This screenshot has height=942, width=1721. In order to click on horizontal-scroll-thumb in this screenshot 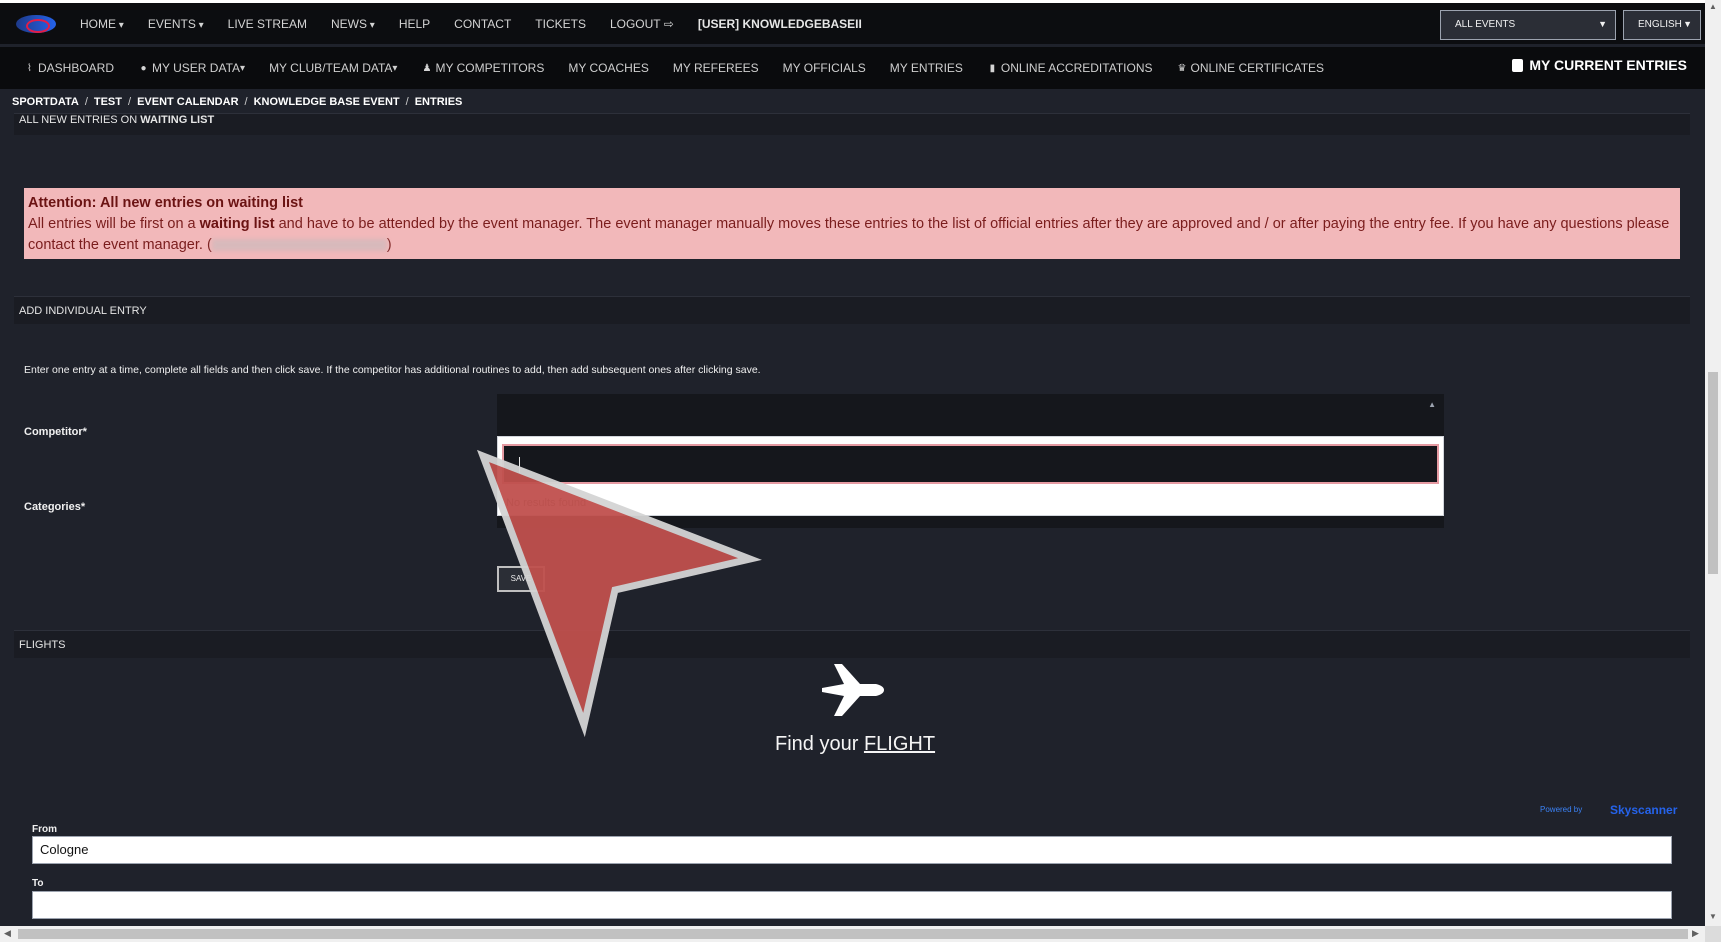, I will do `click(853, 934)`.